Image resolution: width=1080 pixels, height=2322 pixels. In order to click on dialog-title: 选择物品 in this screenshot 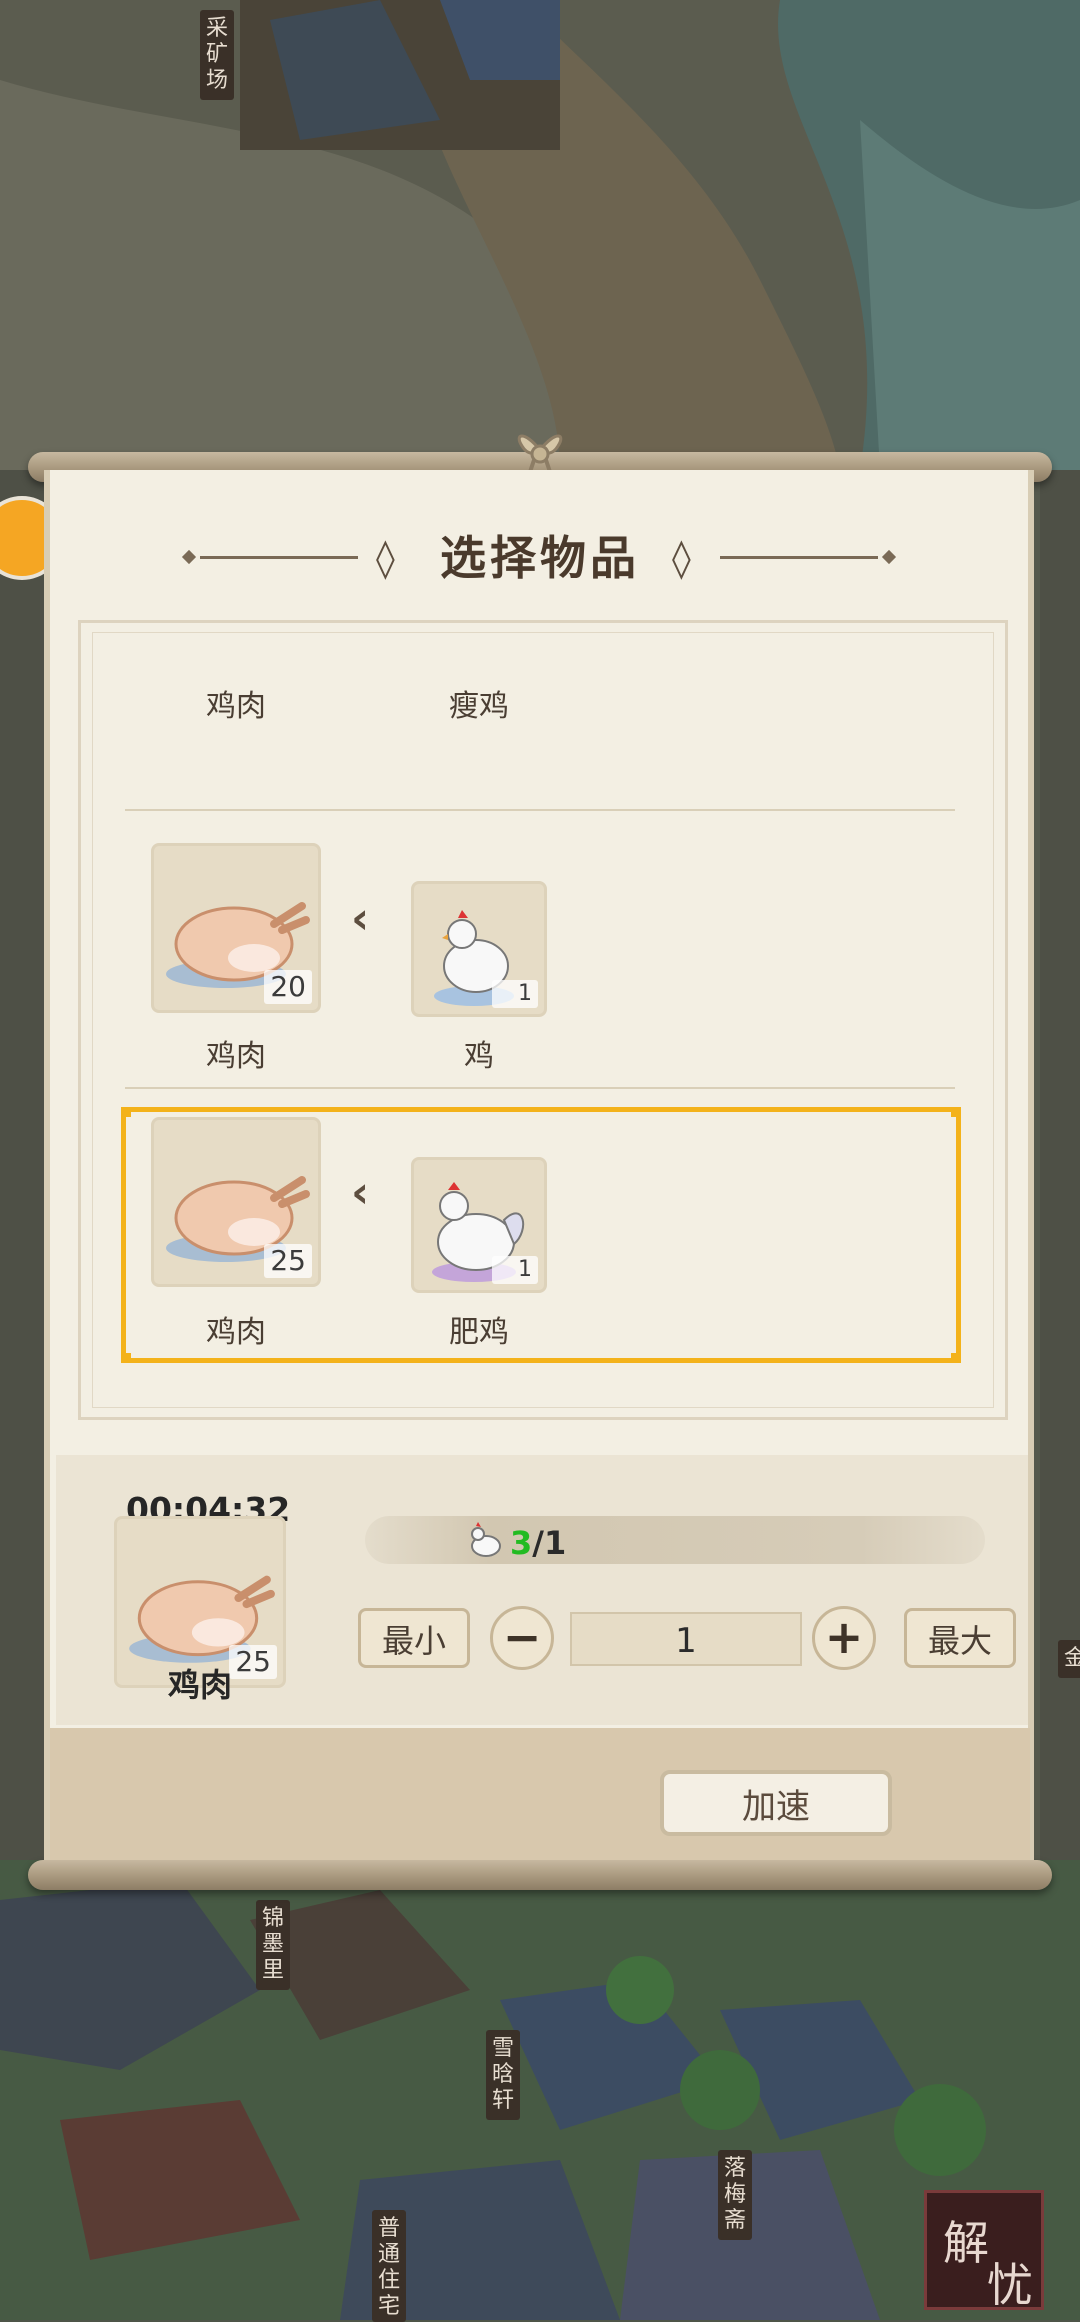, I will do `click(540, 558)`.